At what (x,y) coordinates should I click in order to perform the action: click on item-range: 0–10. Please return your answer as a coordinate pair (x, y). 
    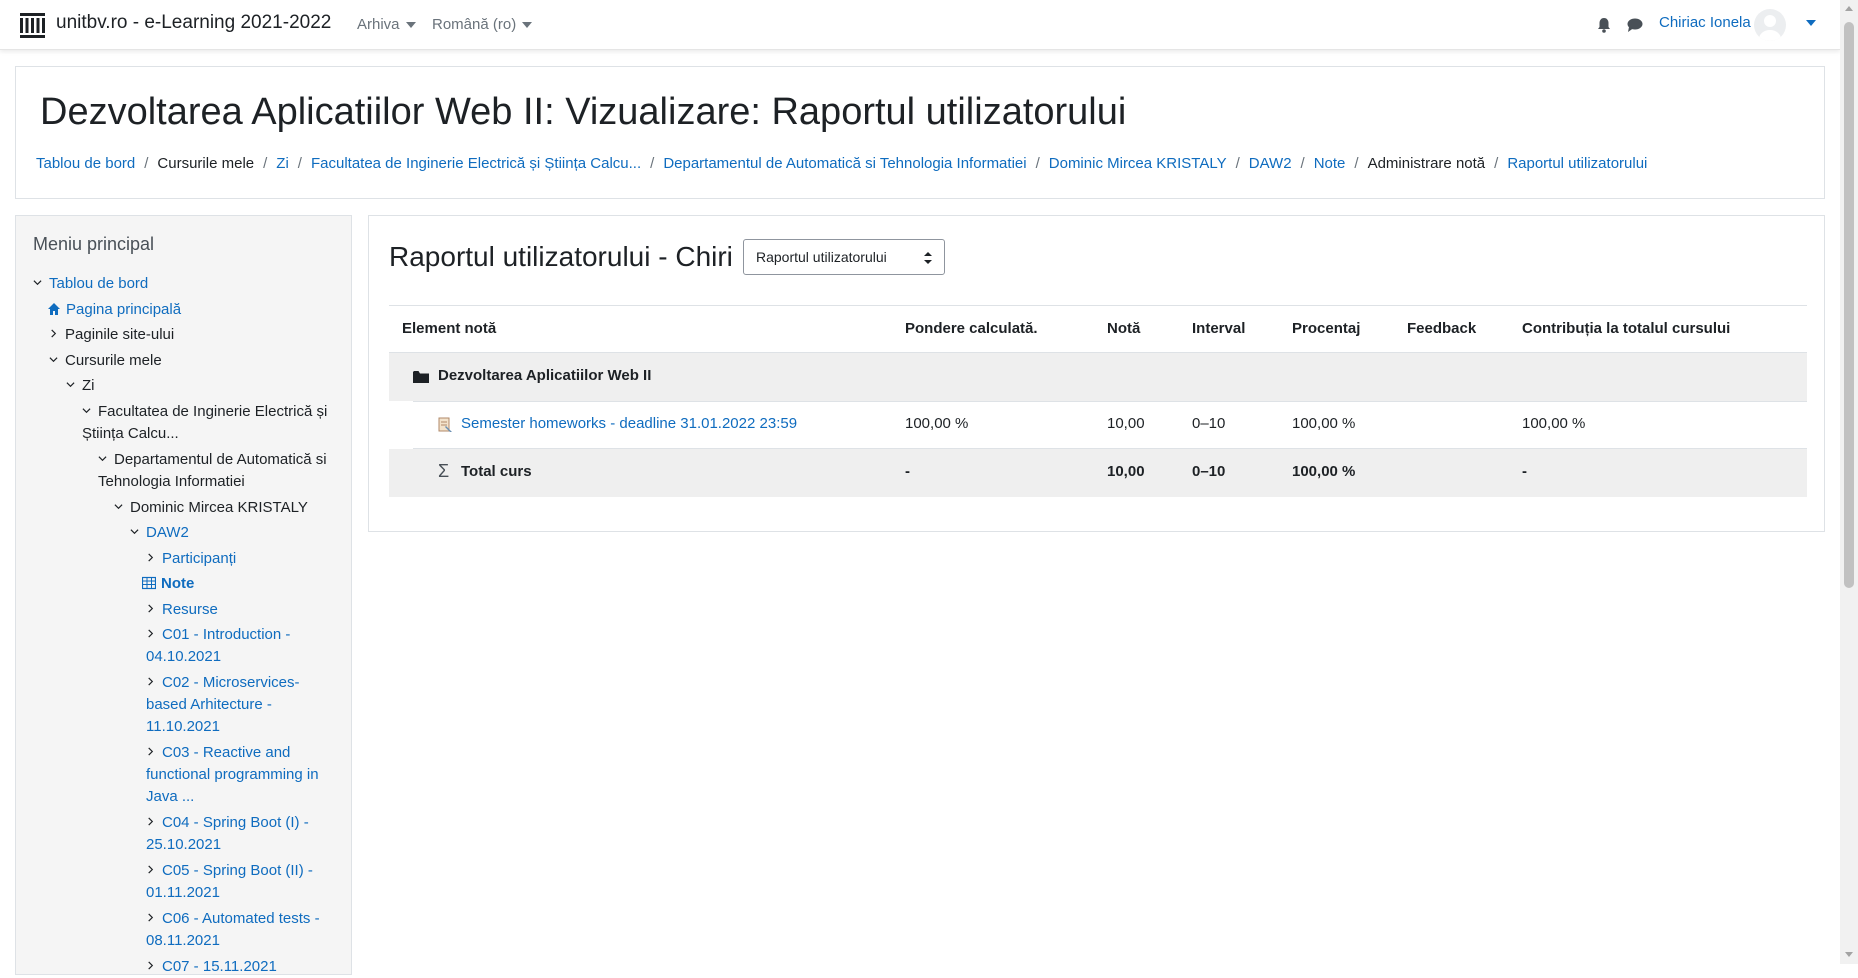
    Looking at the image, I should click on (1209, 423).